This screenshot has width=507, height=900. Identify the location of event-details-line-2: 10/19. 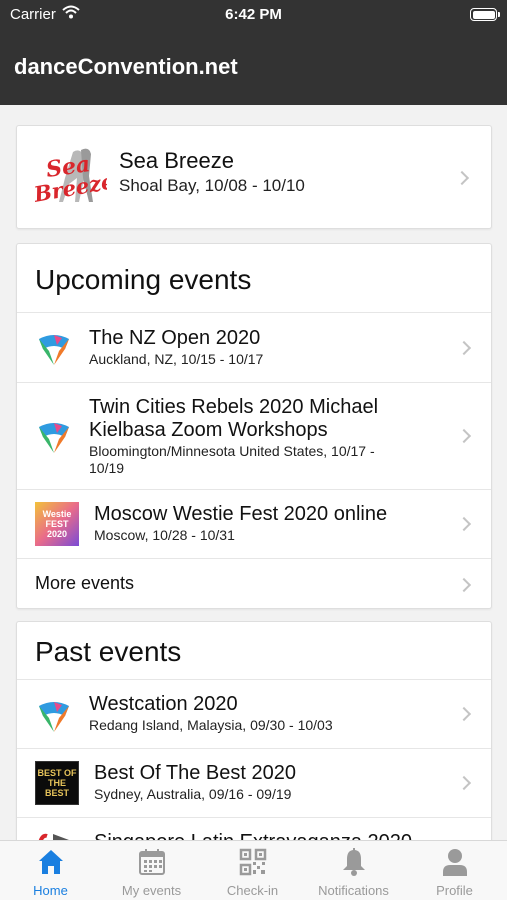
(107, 468).